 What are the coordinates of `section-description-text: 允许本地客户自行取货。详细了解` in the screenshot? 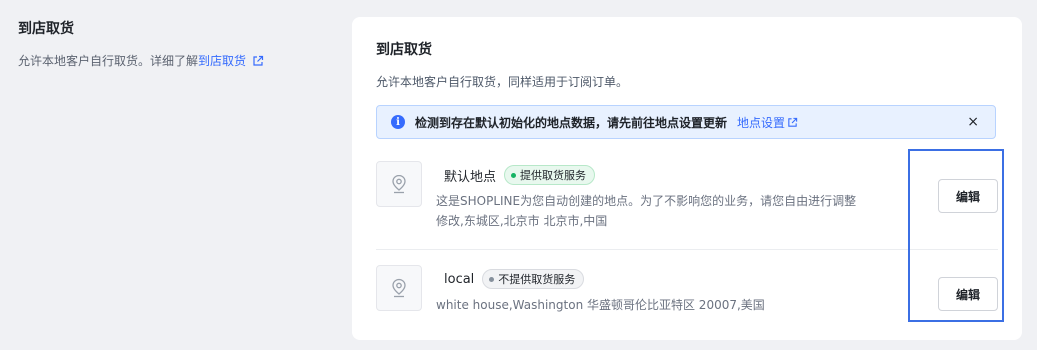 It's located at (108, 61).